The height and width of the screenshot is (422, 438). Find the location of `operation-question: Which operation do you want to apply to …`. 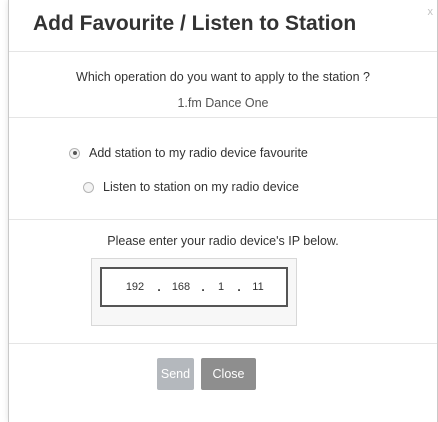

operation-question: Which operation do you want to apply to … is located at coordinates (223, 77).